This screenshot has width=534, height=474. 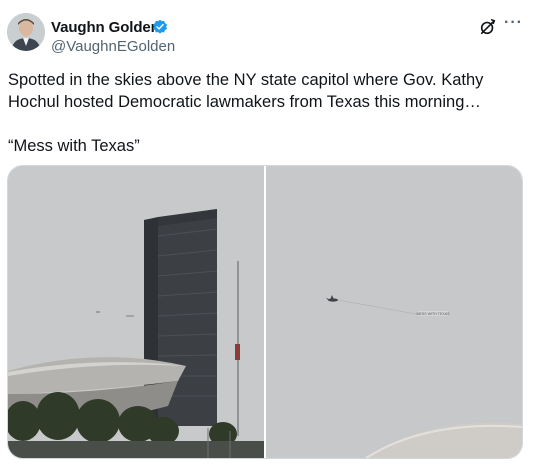 I want to click on avatar, so click(x=26, y=32).